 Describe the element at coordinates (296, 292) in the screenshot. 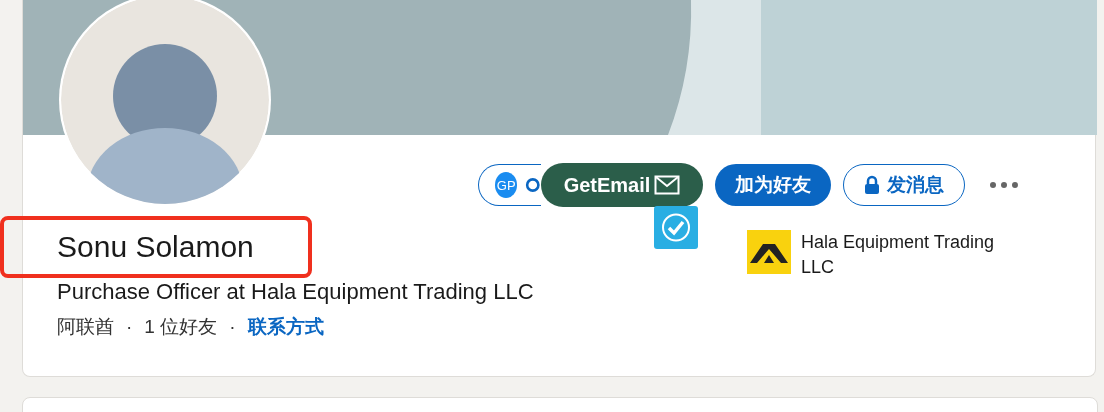

I see `profile-headline: Purchase Officer at Hala Equipment Trading LLC` at that location.